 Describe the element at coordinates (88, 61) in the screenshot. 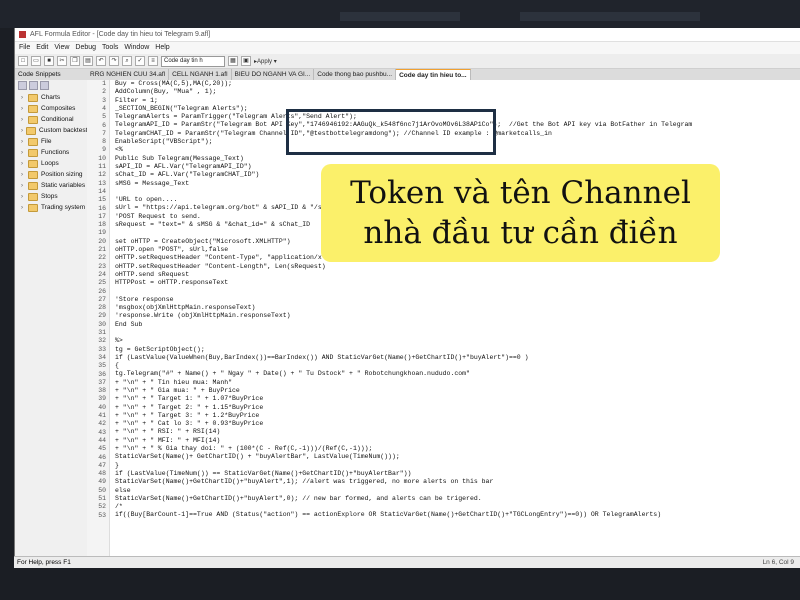

I see `paste-icon: ▤` at that location.